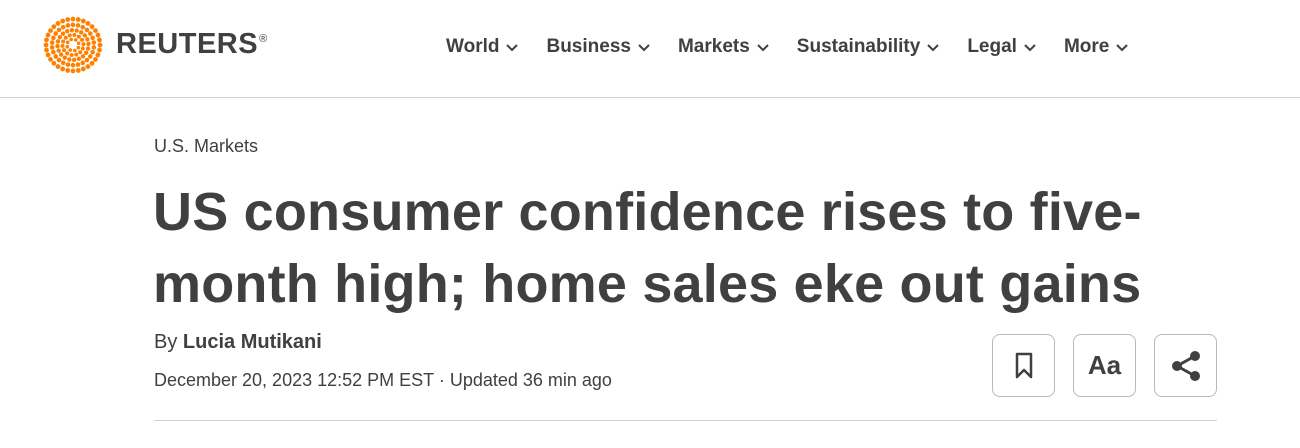 The width and height of the screenshot is (1300, 448). Describe the element at coordinates (869, 47) in the screenshot. I see `nav-item-sustainability: Sustainability` at that location.